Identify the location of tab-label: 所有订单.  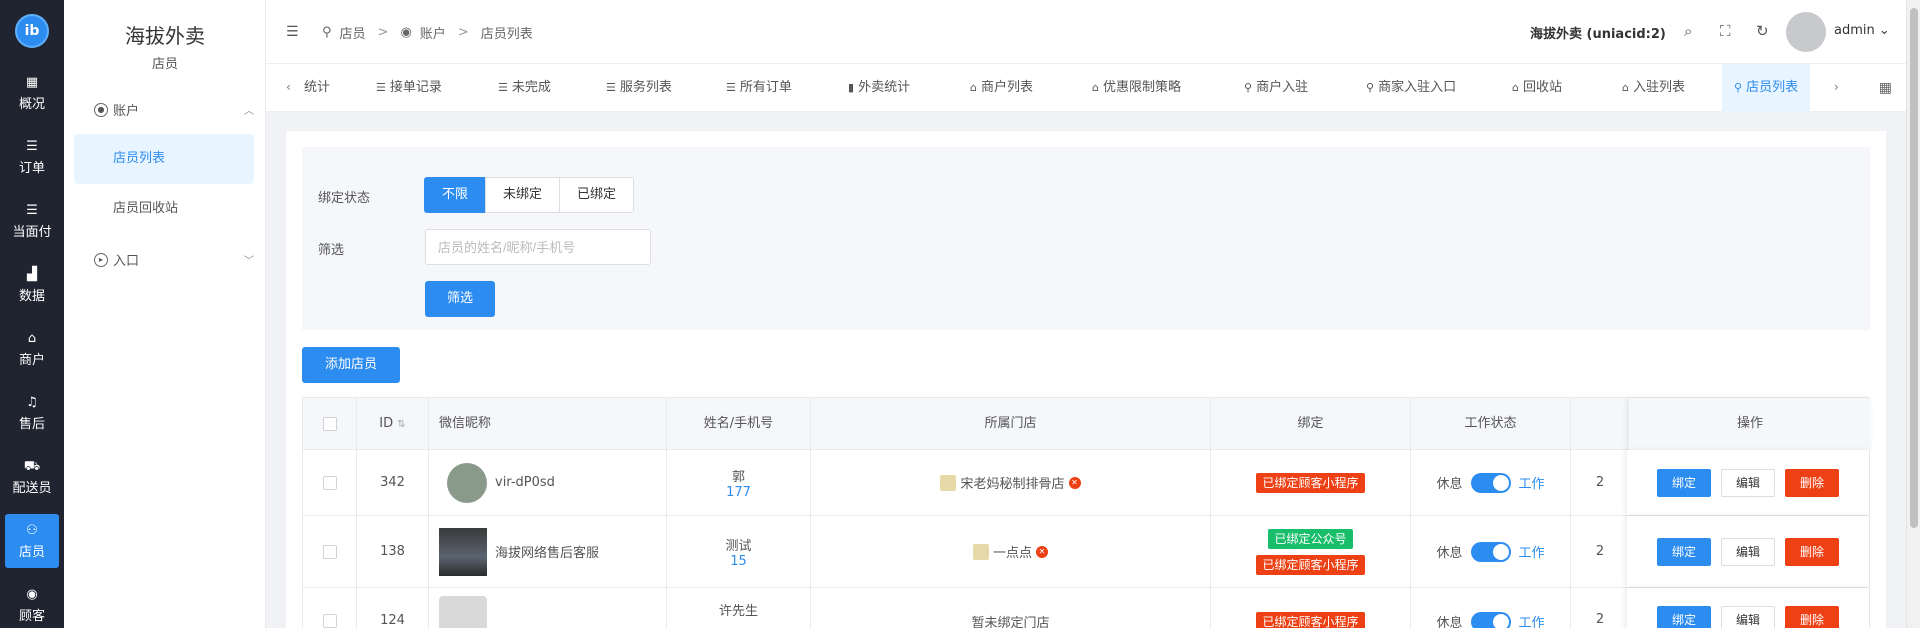
(765, 87).